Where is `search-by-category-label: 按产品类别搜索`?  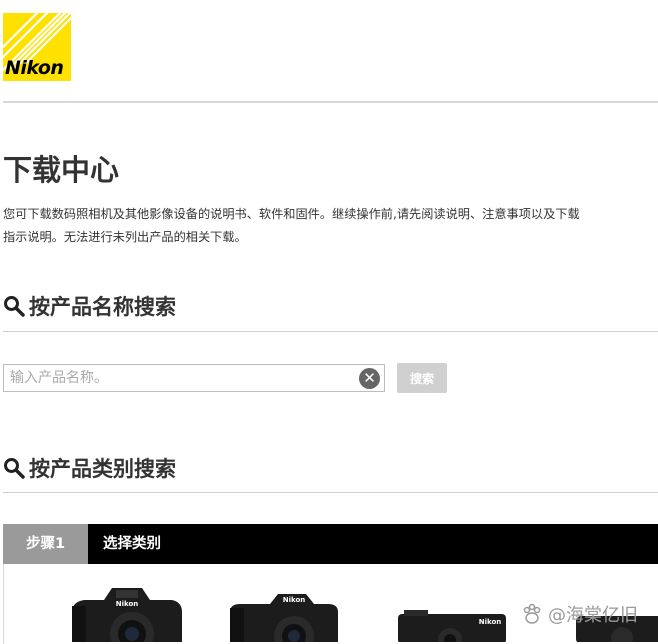
search-by-category-label: 按产品类别搜索 is located at coordinates (102, 469).